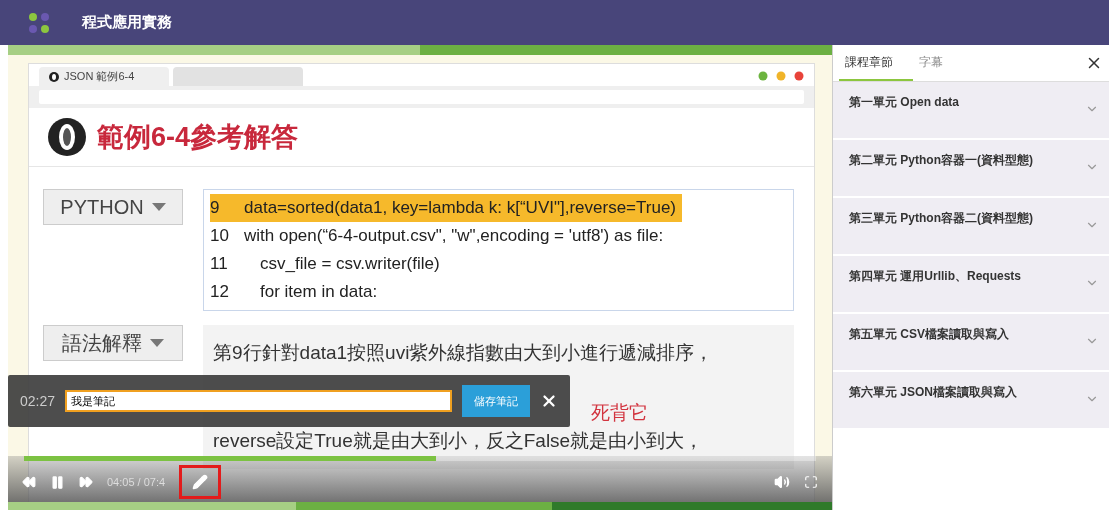 The height and width of the screenshot is (510, 1109). What do you see at coordinates (86, 482) in the screenshot?
I see `fast-forward-icon` at bounding box center [86, 482].